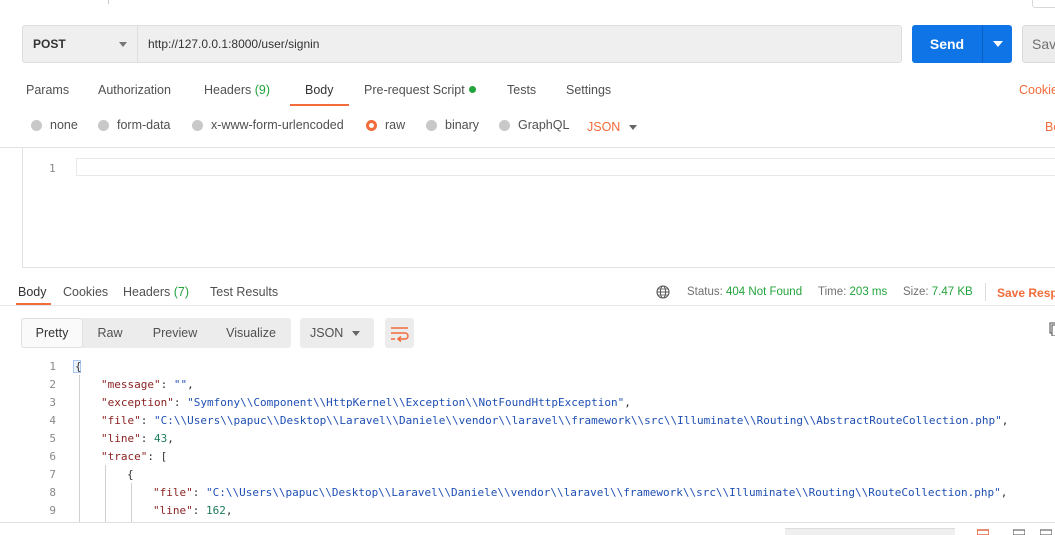  What do you see at coordinates (519, 44) in the screenshot?
I see `url-input: http://127.0.0.1:8000/user/signin` at bounding box center [519, 44].